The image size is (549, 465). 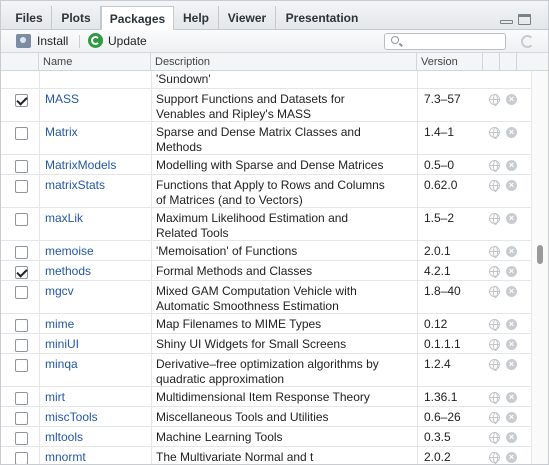 I want to click on package-name-link: mltools, so click(x=64, y=437).